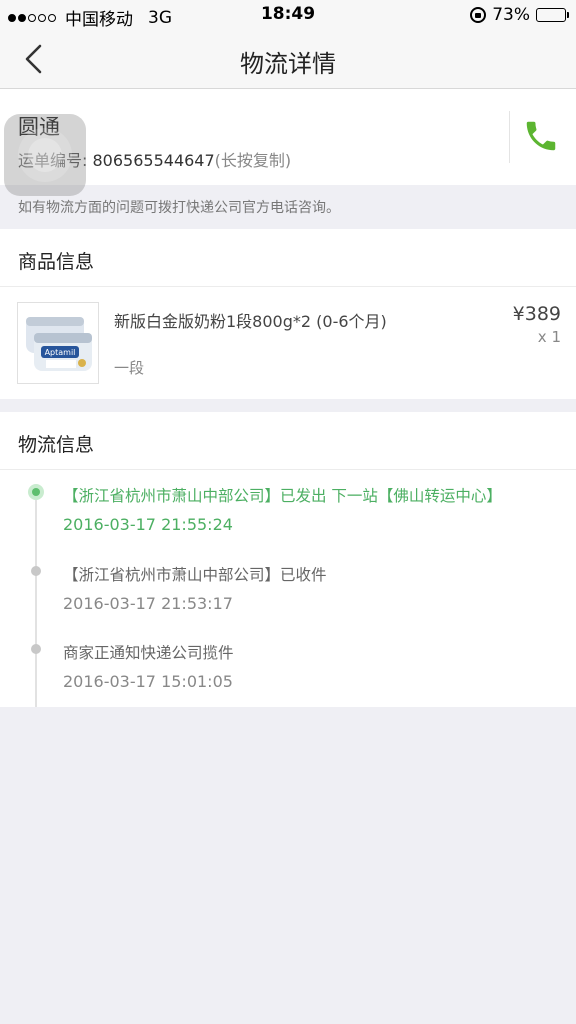 Image resolution: width=576 pixels, height=1024 pixels. Describe the element at coordinates (154, 160) in the screenshot. I see `waybill-number: 806565544647` at that location.